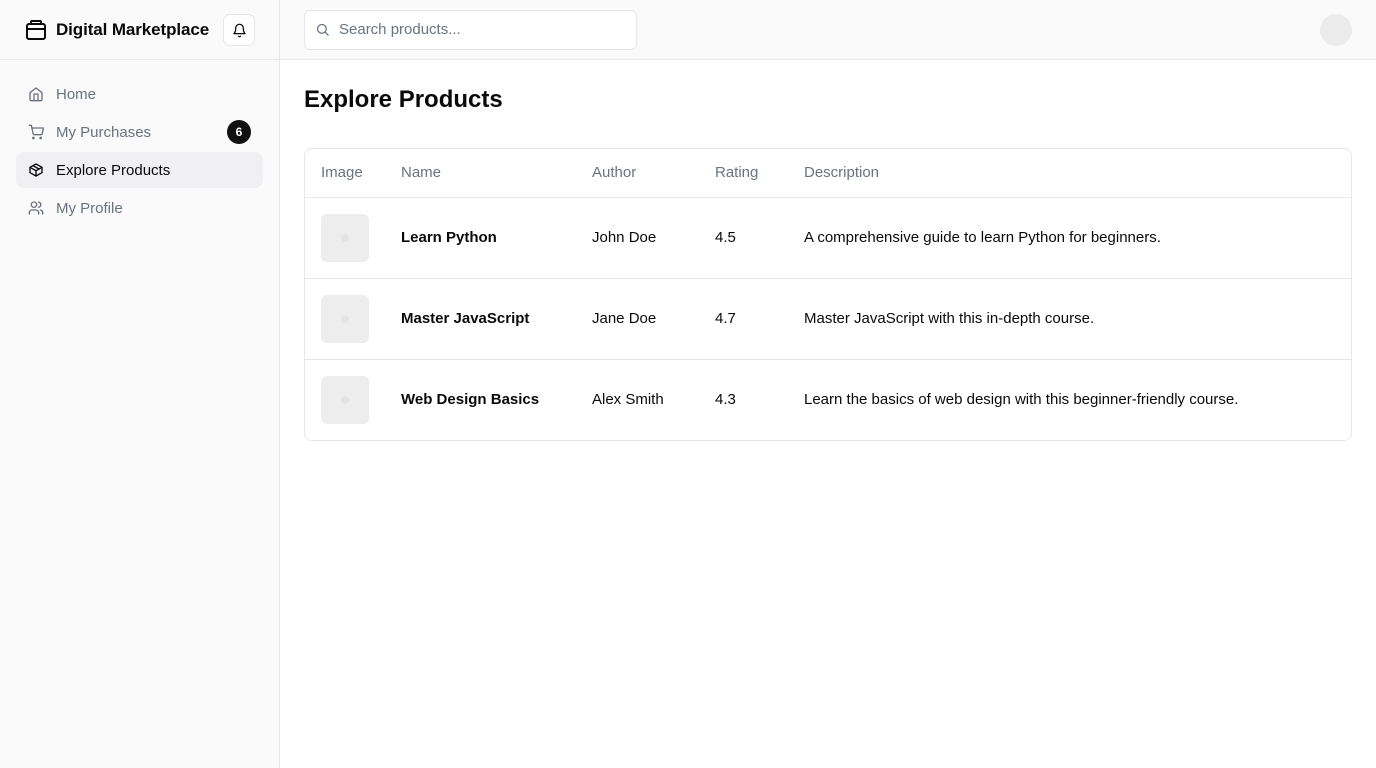 This screenshot has height=768, width=1376. I want to click on product-author: Jane Doe, so click(637, 319).